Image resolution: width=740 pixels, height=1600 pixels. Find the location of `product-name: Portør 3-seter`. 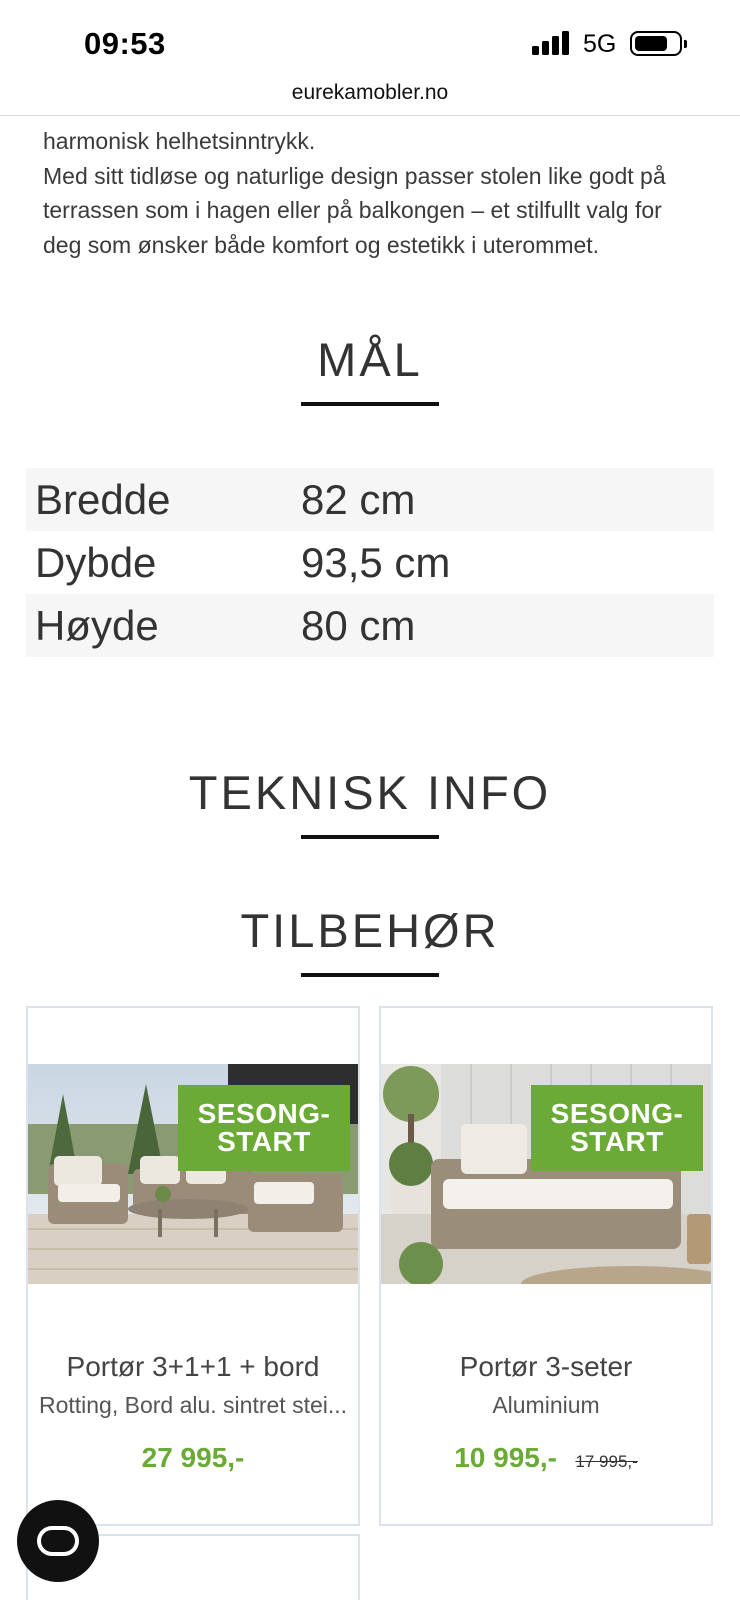

product-name: Portør 3-seter is located at coordinates (546, 1367).